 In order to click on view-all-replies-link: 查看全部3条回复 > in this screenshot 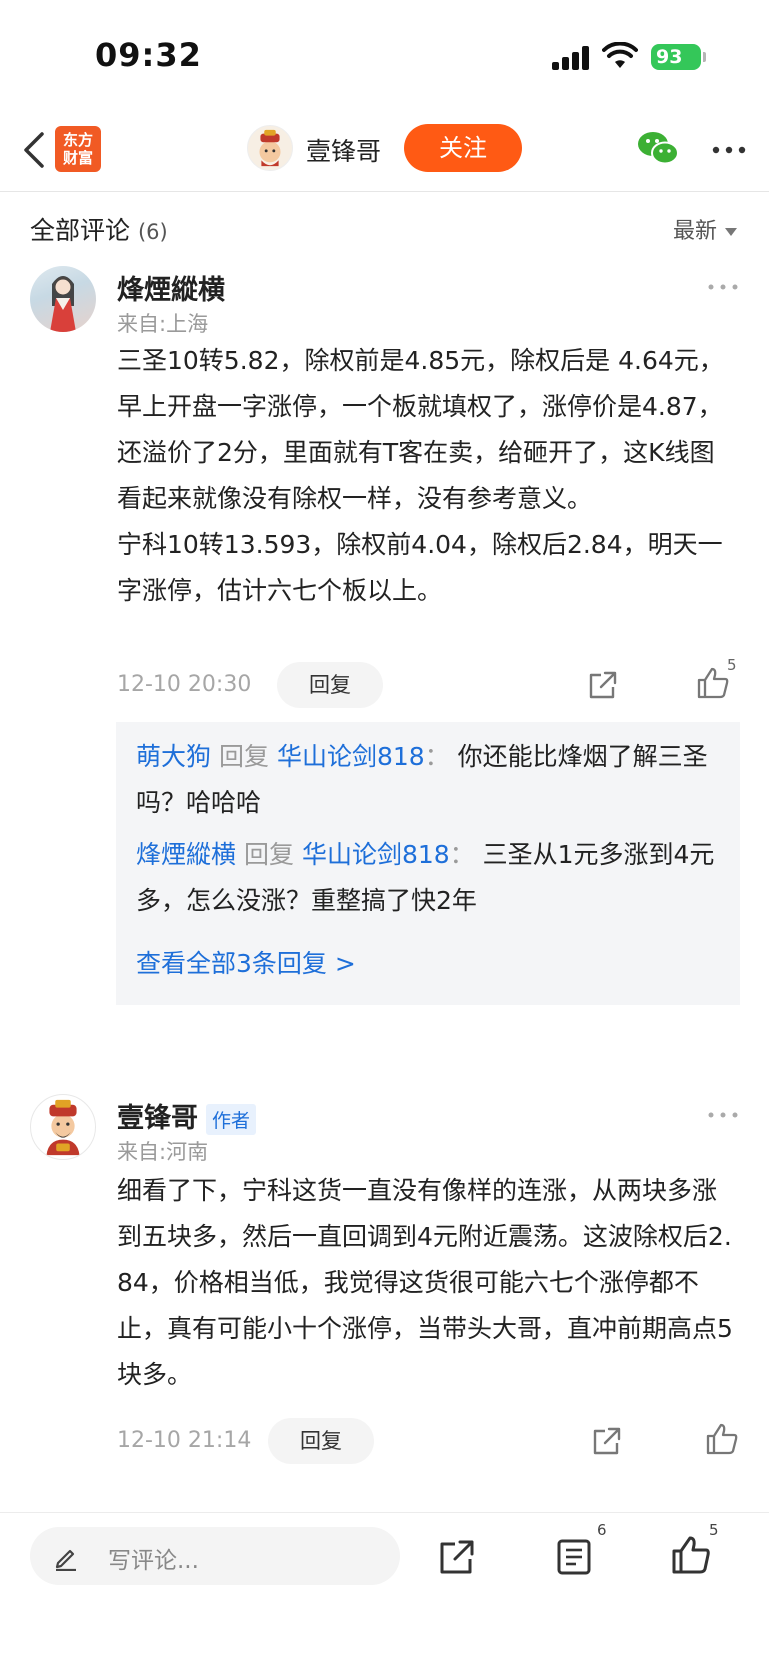, I will do `click(246, 962)`.